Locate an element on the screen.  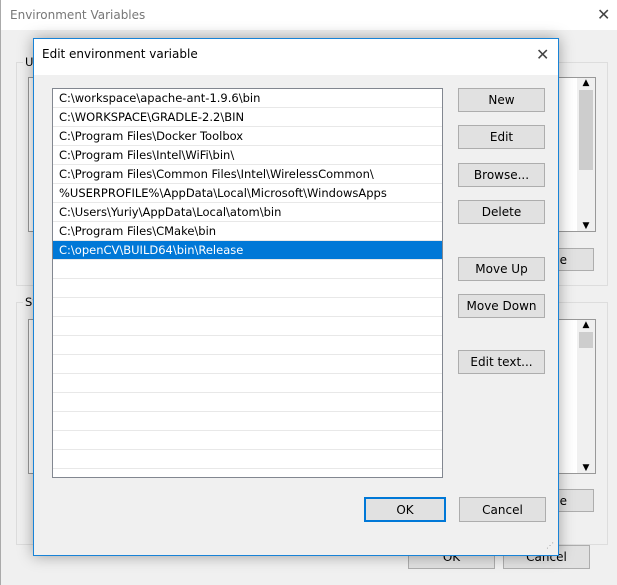
bg-close-icon: ✕ is located at coordinates (603, 14).